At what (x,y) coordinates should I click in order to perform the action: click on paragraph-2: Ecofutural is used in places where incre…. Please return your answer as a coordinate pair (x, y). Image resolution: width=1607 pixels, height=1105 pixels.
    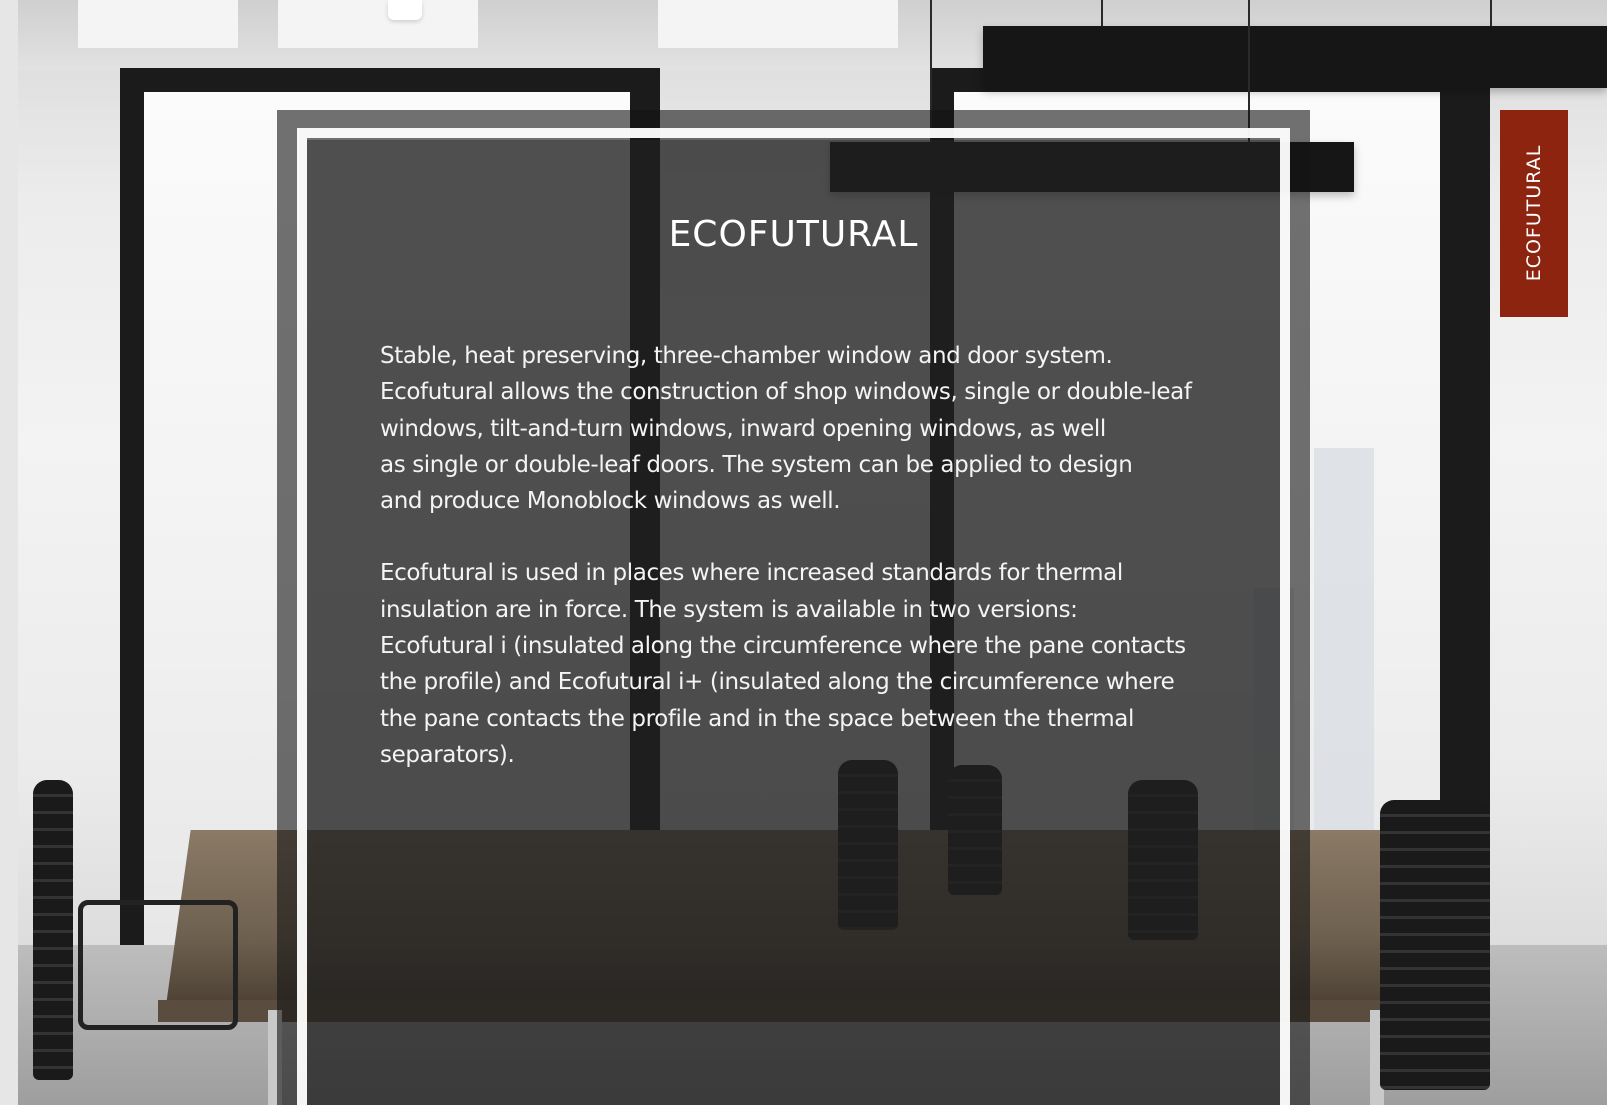
    Looking at the image, I should click on (795, 664).